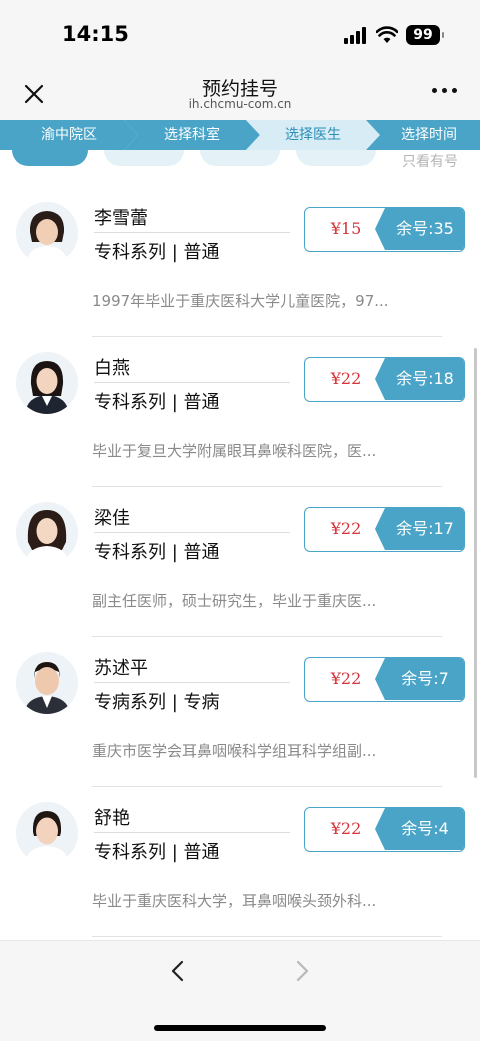 Image resolution: width=480 pixels, height=1041 pixels. I want to click on remaining-slots: 余号:17, so click(419, 529).